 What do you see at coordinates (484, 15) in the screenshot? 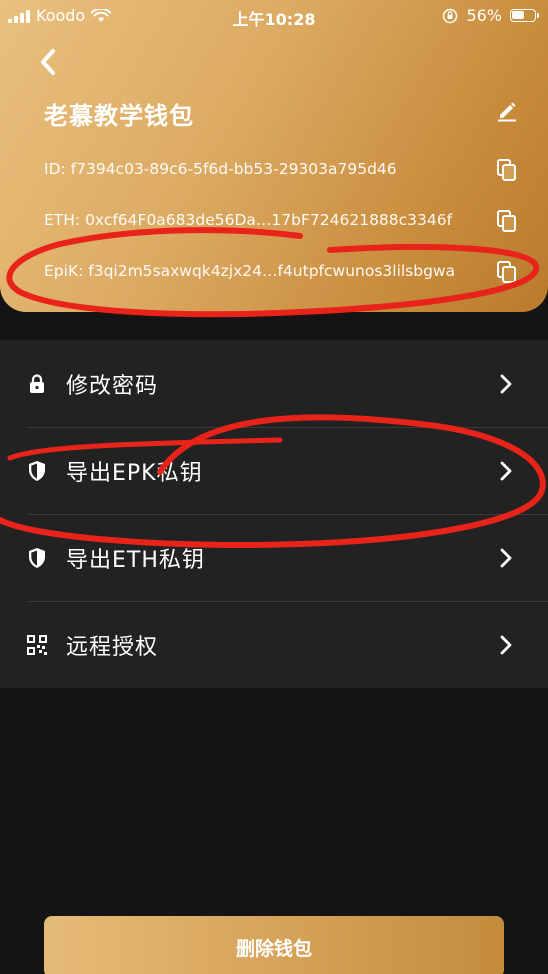
I see `battery-percent: 56%` at bounding box center [484, 15].